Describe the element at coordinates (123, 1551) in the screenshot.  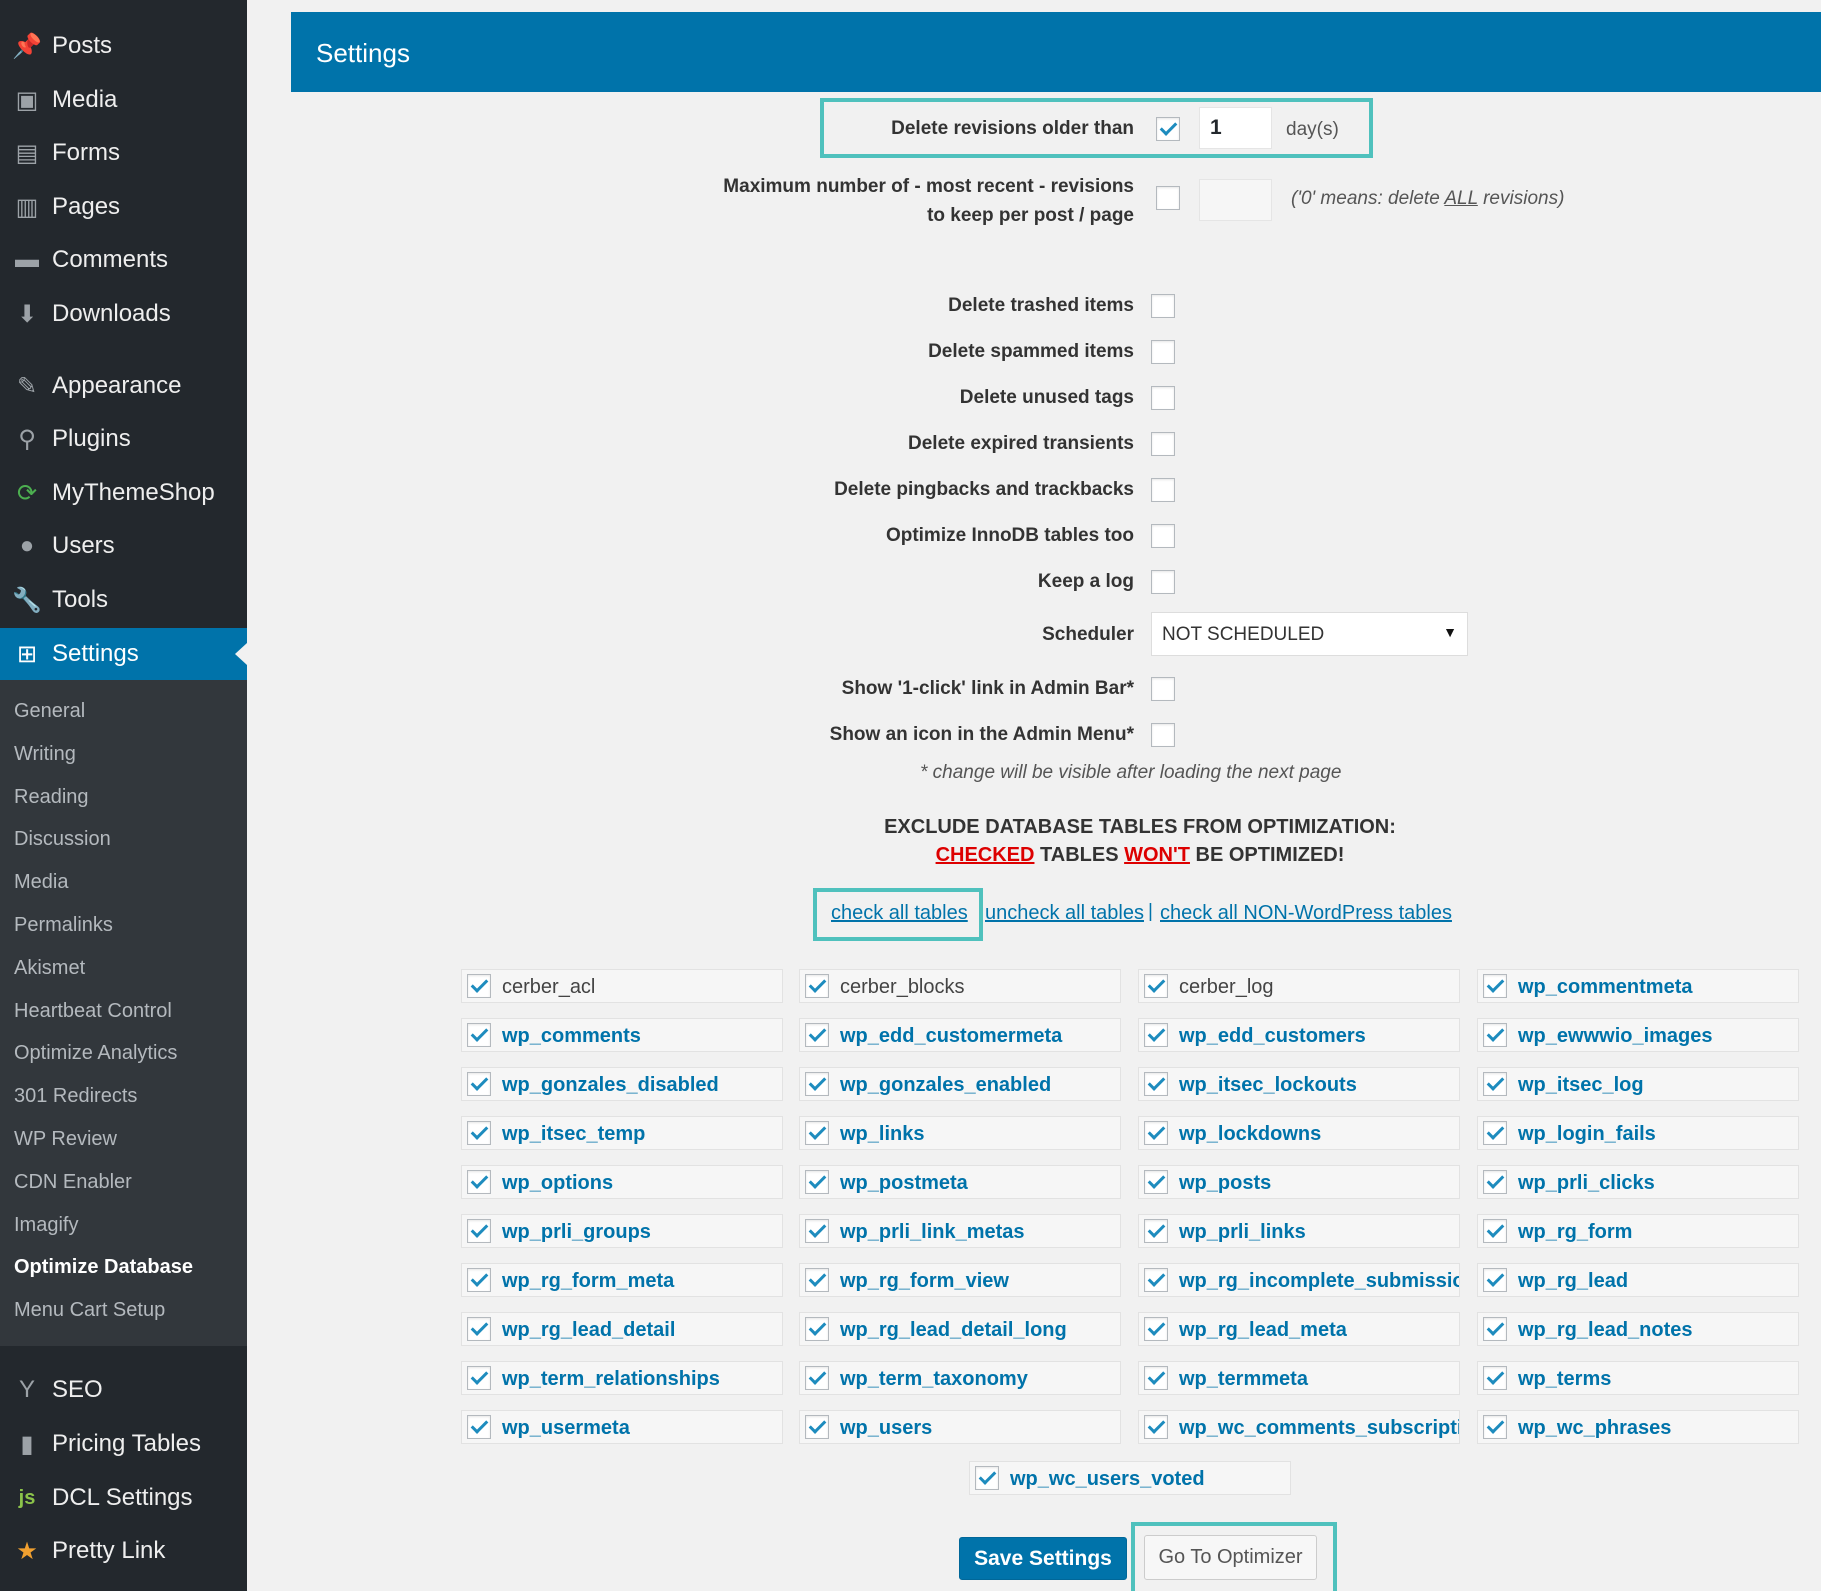
I see `sidebar-item-pretty-link: ★ Pretty Link` at that location.